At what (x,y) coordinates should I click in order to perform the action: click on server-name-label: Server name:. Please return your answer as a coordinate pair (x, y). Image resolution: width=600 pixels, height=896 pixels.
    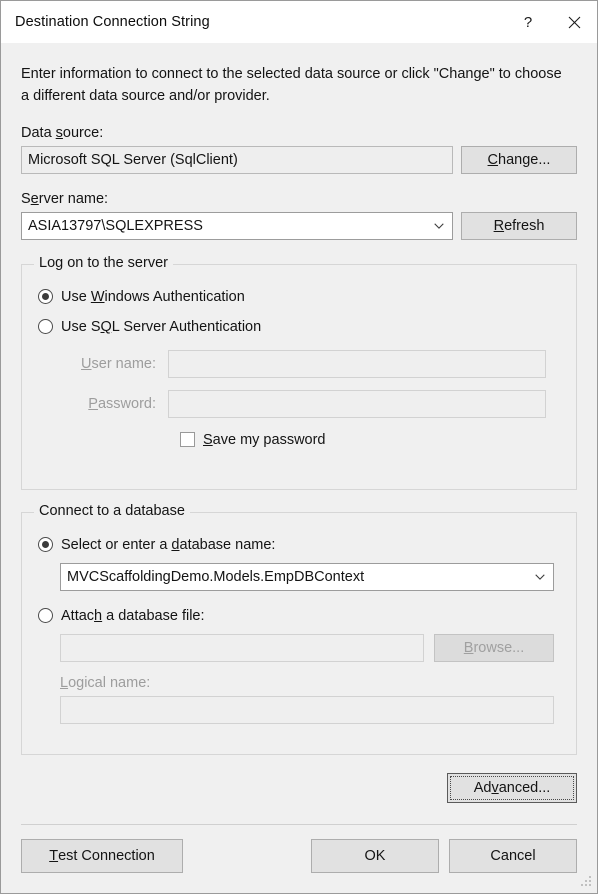
    Looking at the image, I should click on (65, 198).